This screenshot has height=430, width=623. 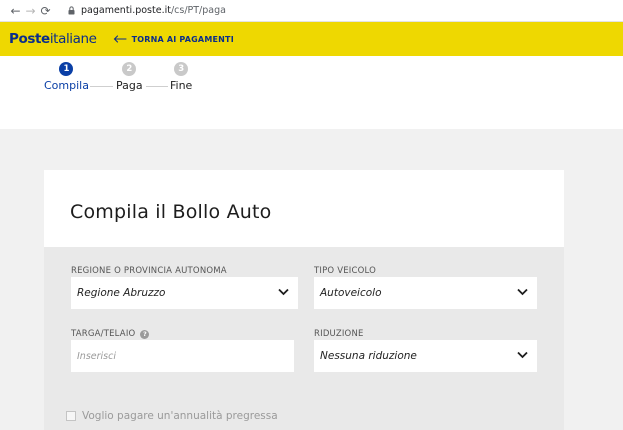 I want to click on back-link-label: TORNA AI PAGAMENTI, so click(x=182, y=39).